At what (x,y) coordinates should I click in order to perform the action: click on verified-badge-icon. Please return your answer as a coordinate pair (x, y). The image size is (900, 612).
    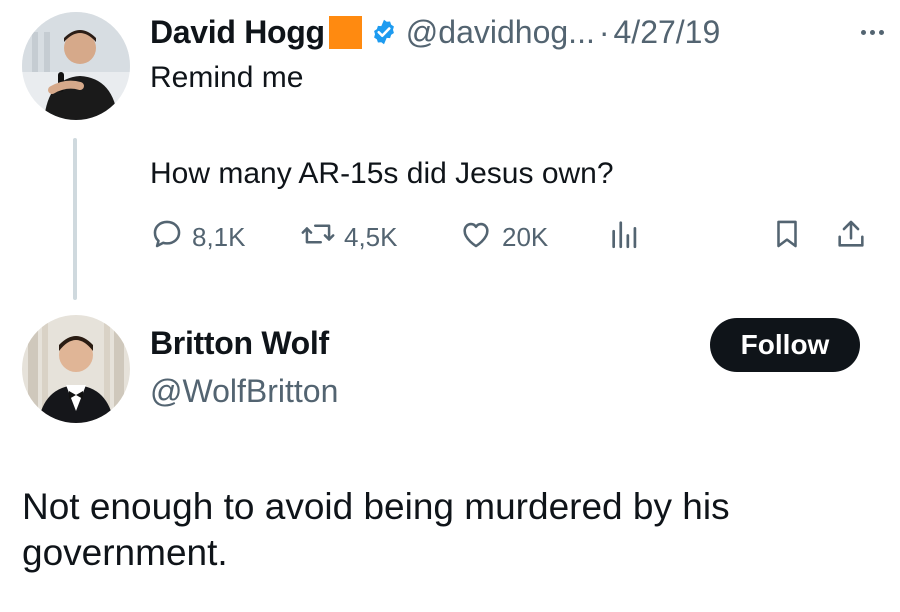
    Looking at the image, I should click on (384, 32).